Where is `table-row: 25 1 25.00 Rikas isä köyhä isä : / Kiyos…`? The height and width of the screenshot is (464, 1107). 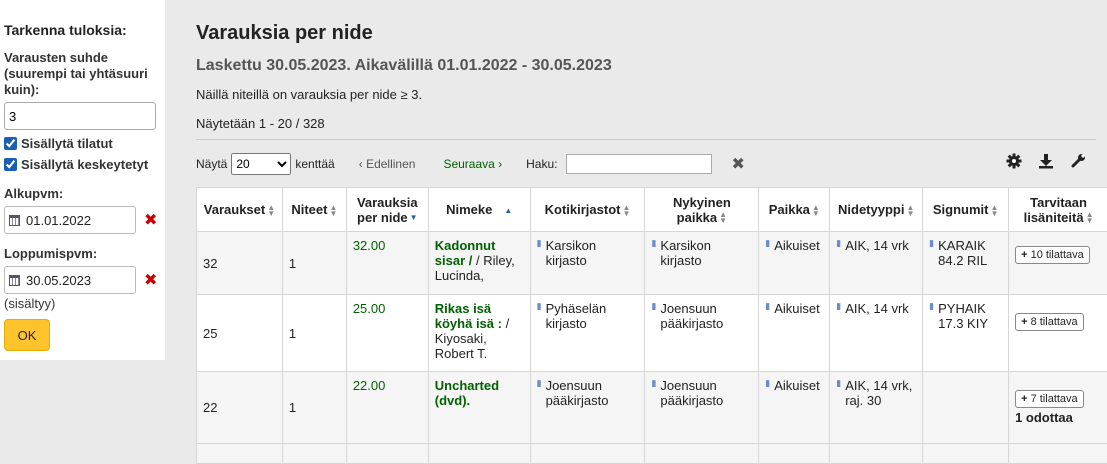
table-row: 25 1 25.00 Rikas isä köyhä isä : / Kiyos… is located at coordinates (652, 333).